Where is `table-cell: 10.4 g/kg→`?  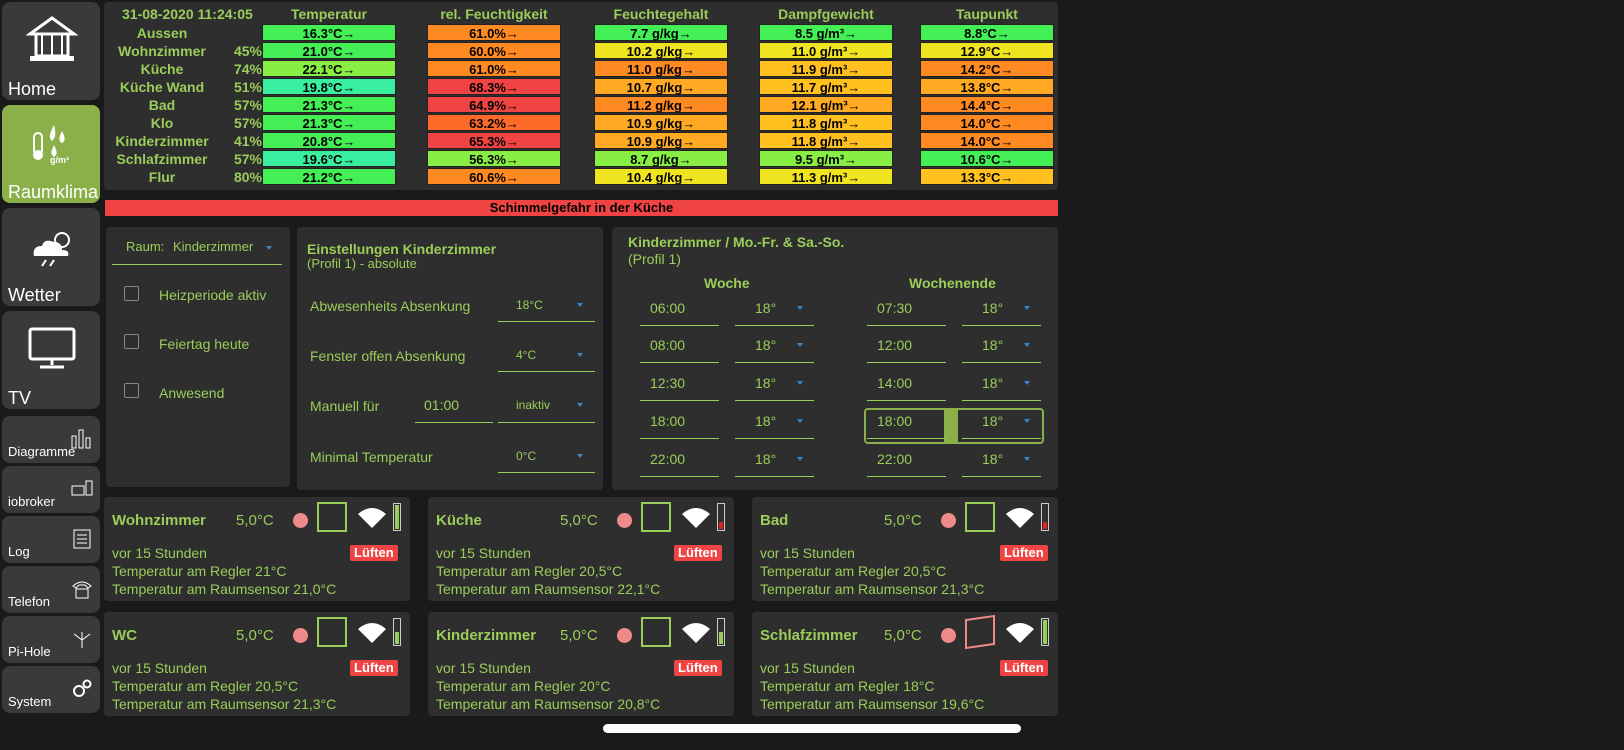 table-cell: 10.4 g/kg→ is located at coordinates (661, 176).